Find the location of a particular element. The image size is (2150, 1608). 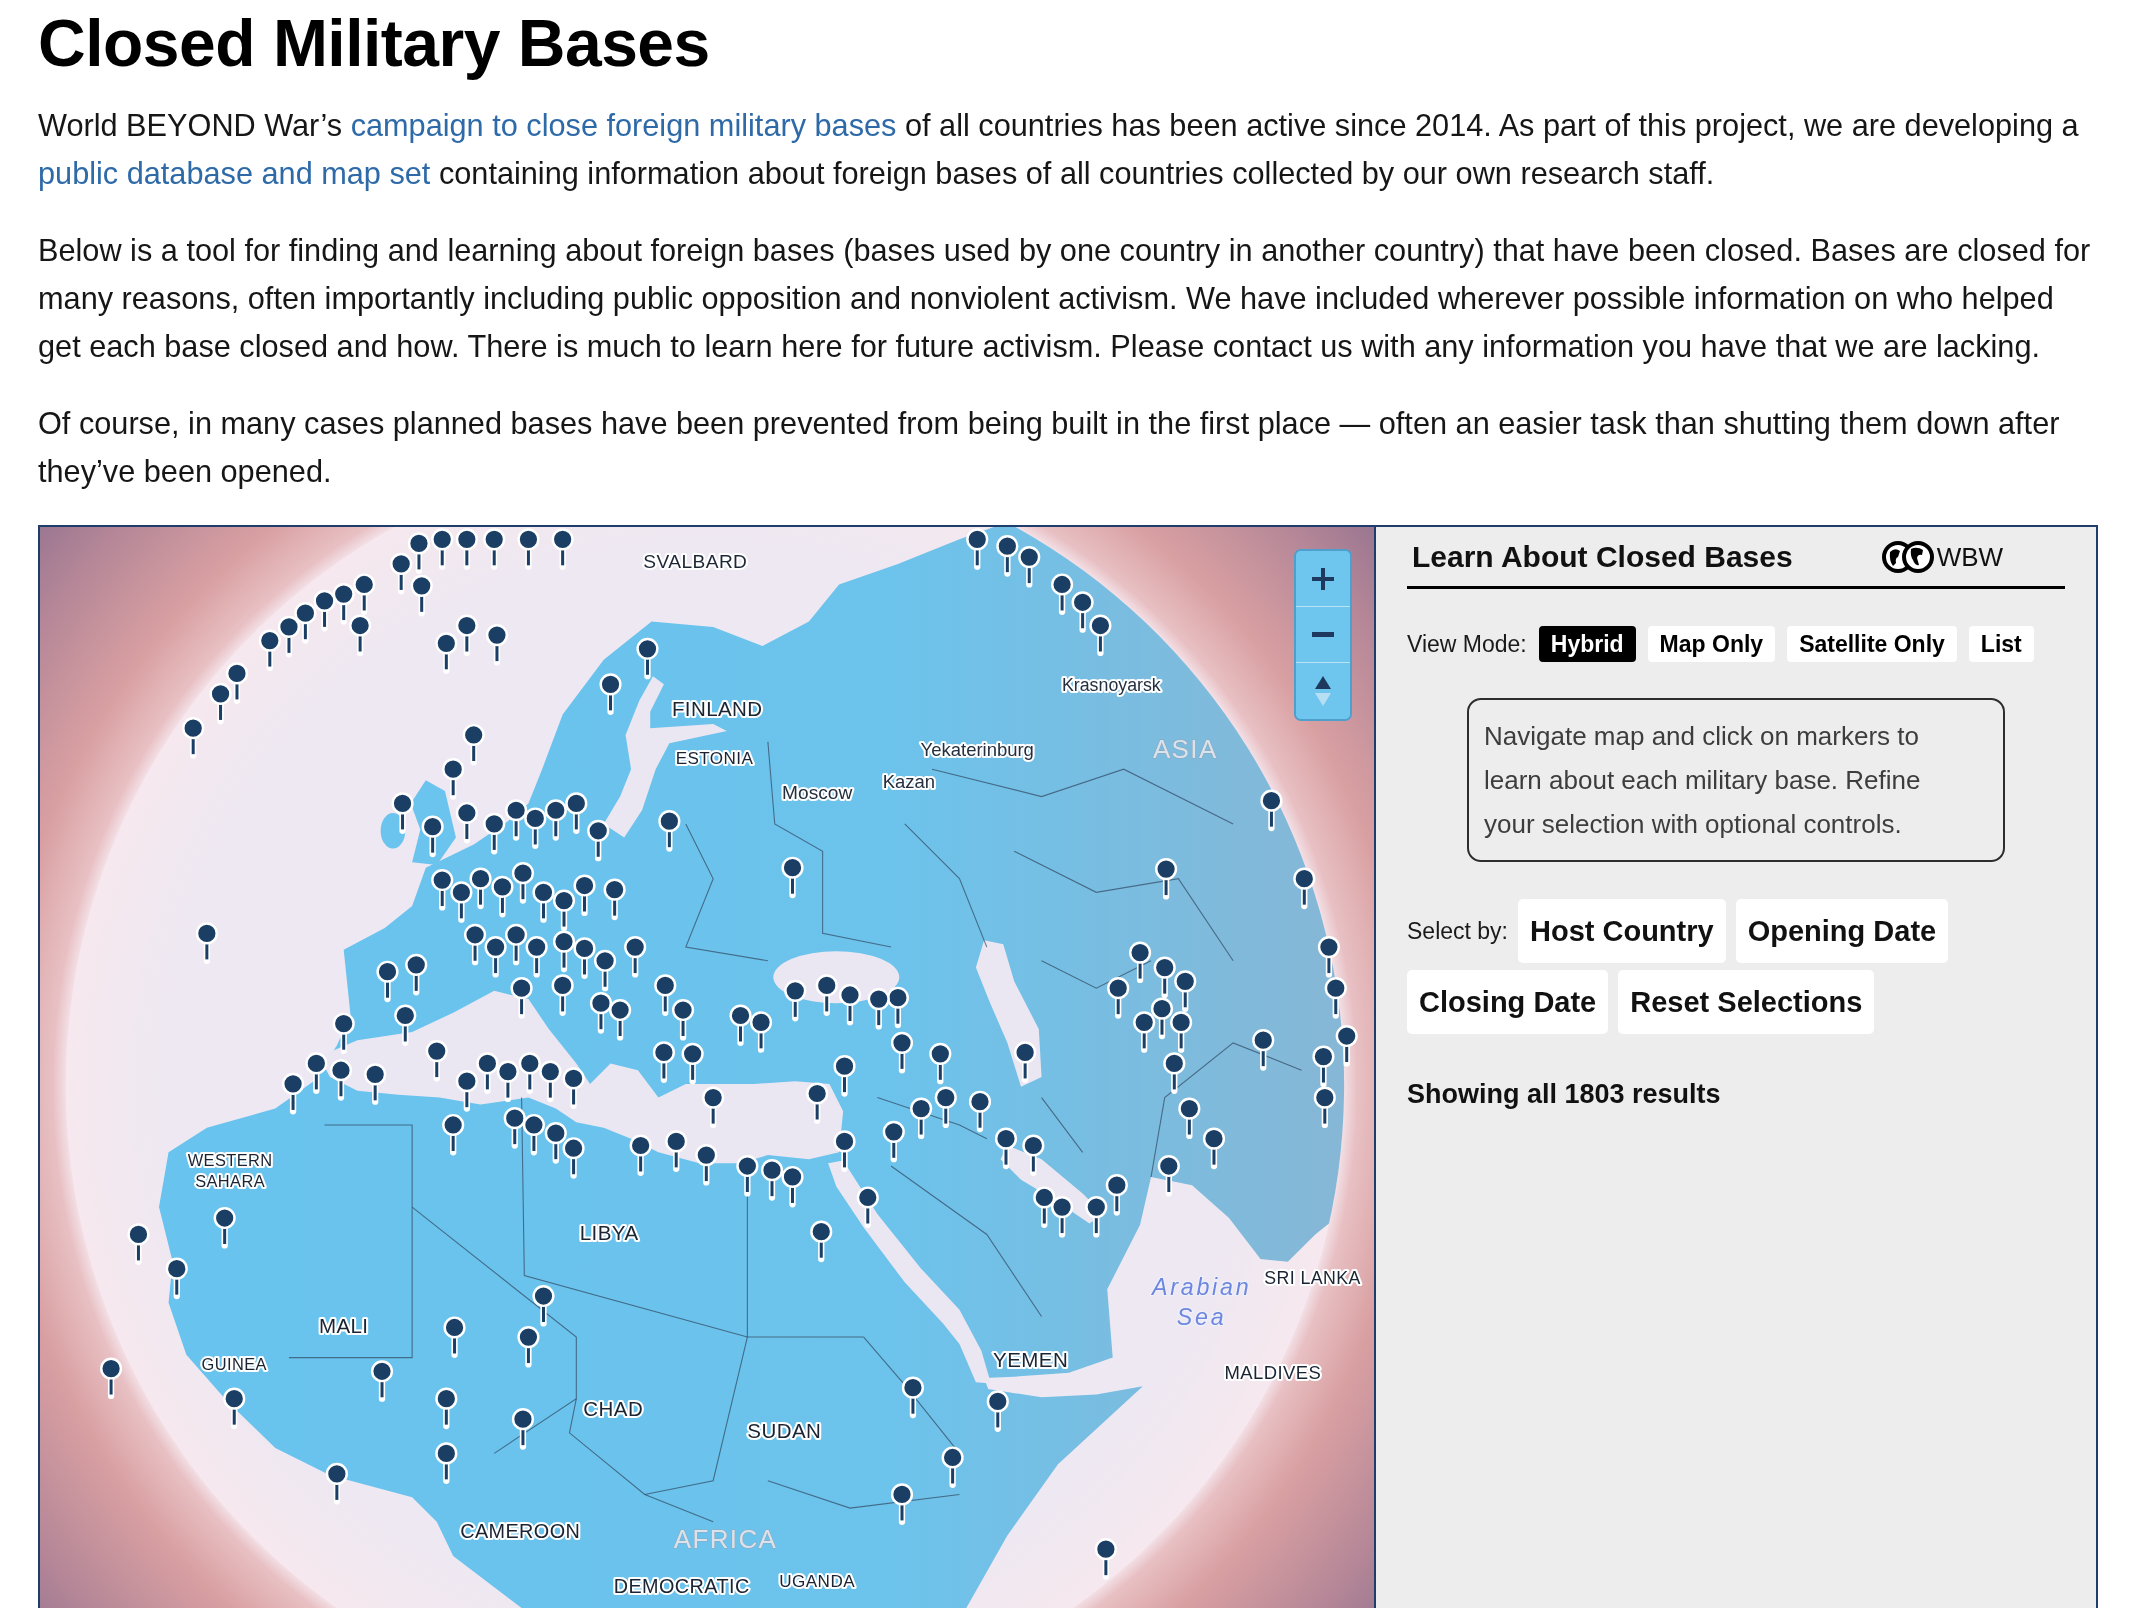

select-by-button: Host Country is located at coordinates (1622, 931).